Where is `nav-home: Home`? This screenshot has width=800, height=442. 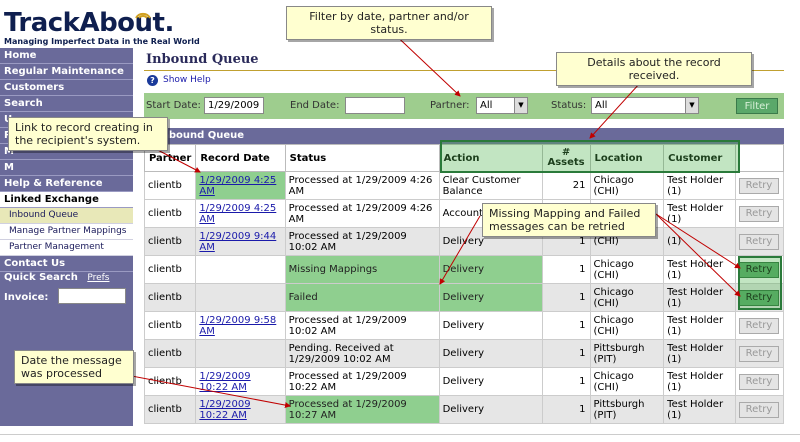 nav-home: Home is located at coordinates (66, 56).